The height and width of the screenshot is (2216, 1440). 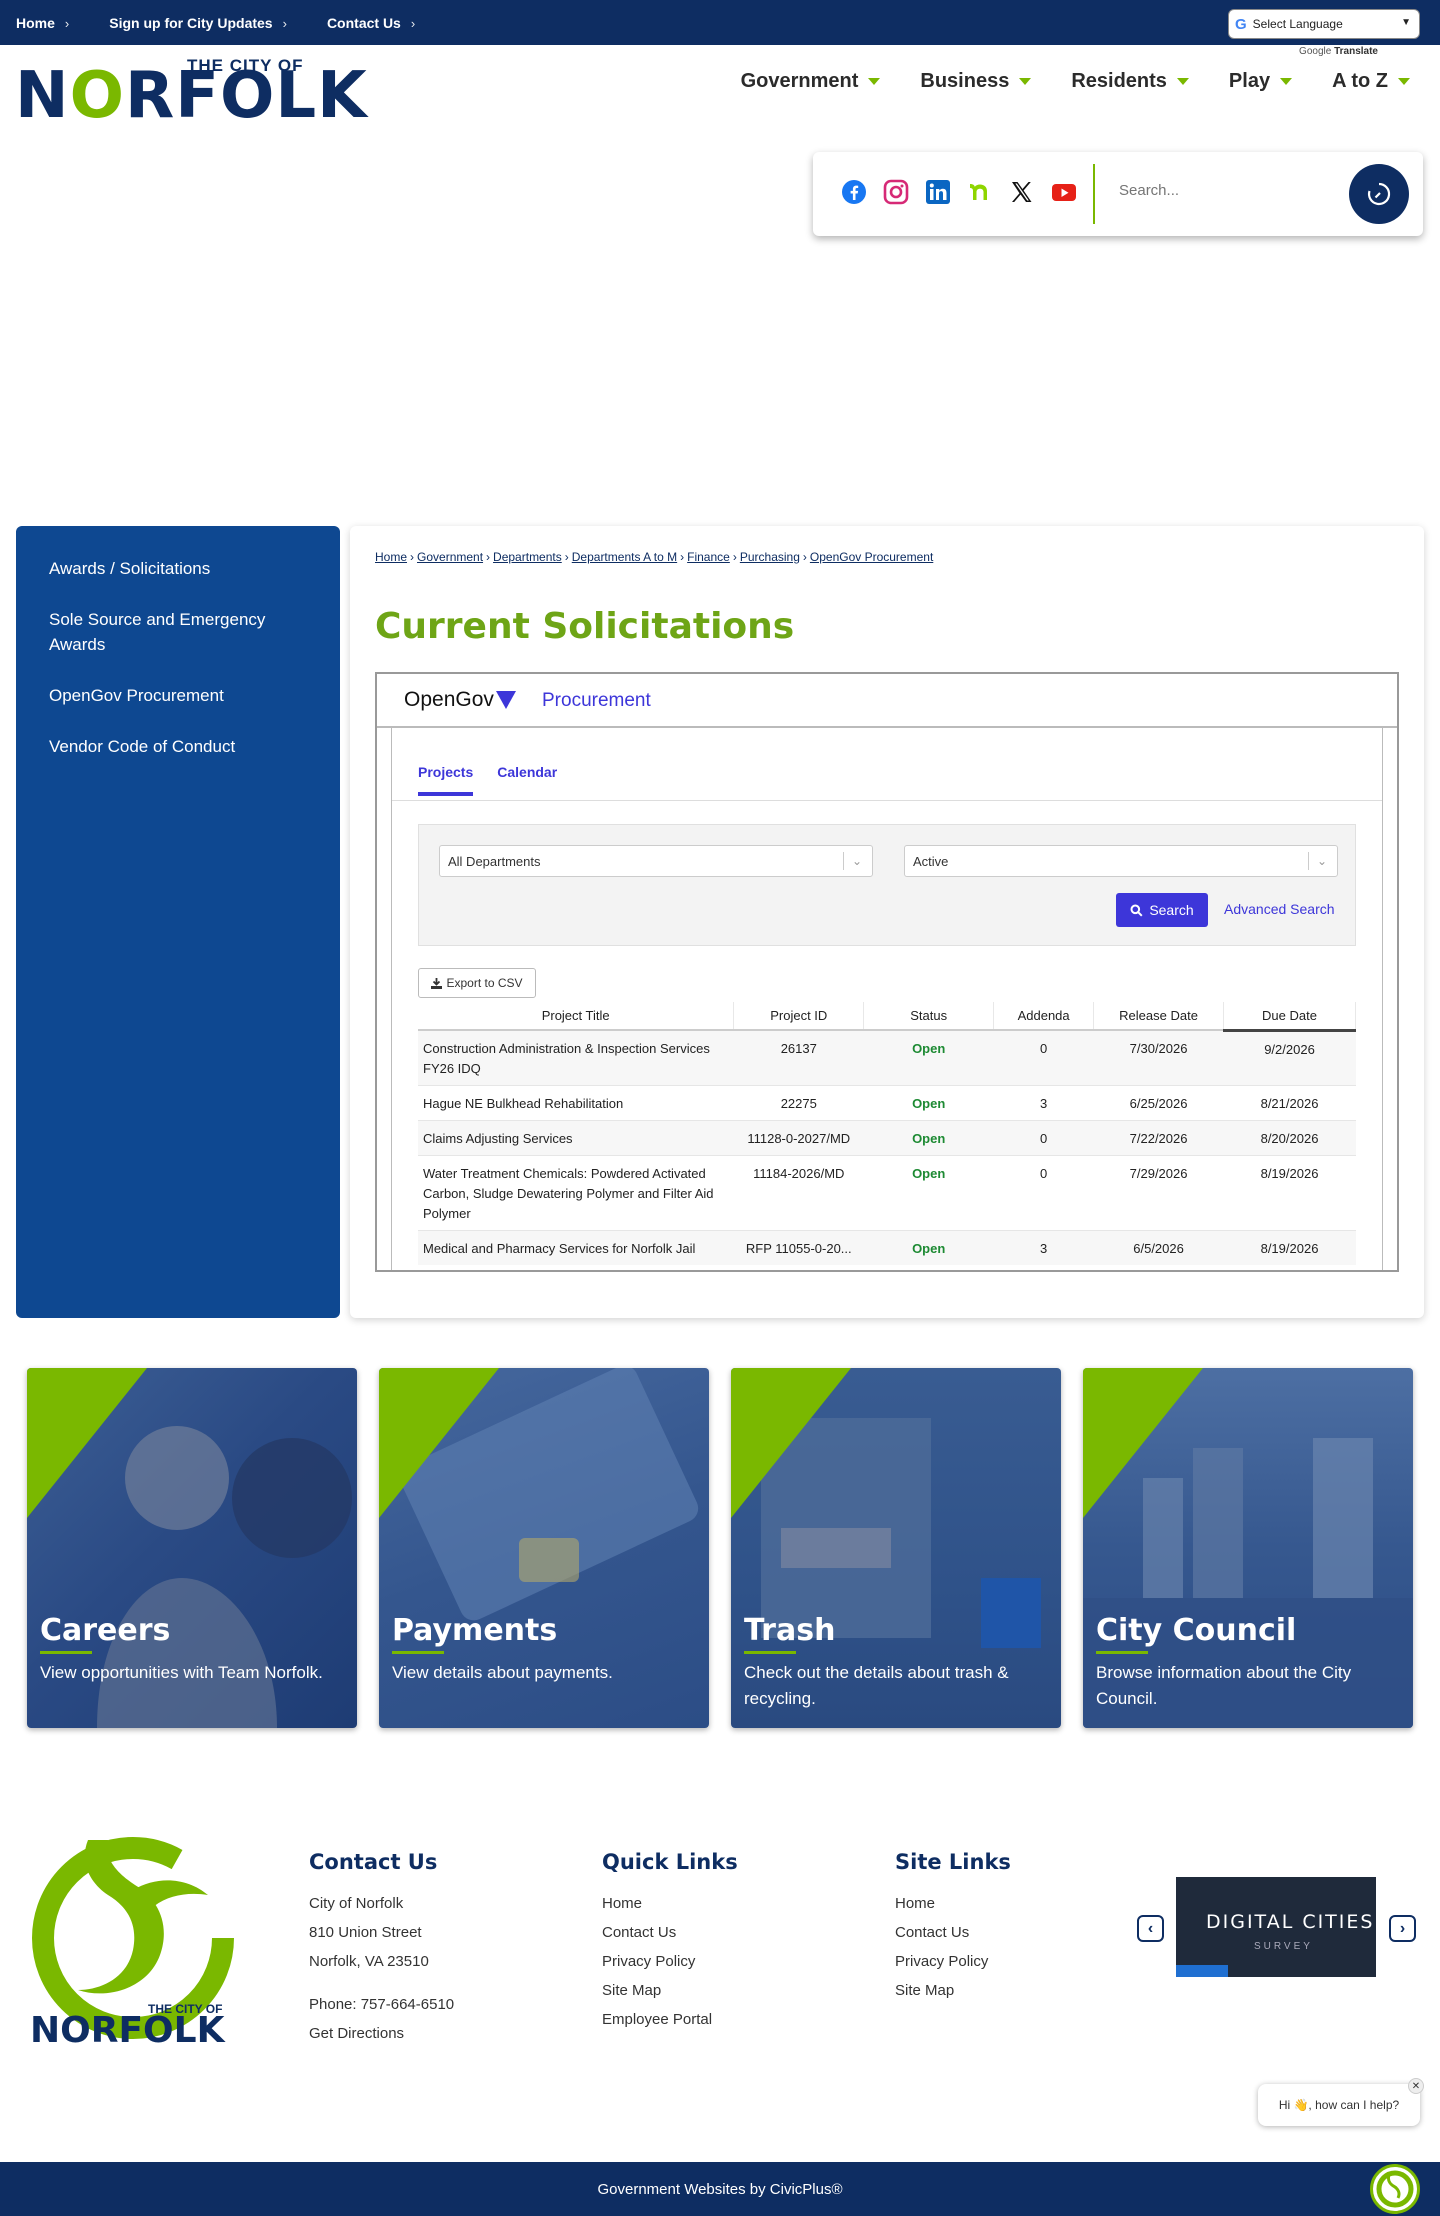 I want to click on breadcrumb-opengov: OpenGov Procurement, so click(x=871, y=557).